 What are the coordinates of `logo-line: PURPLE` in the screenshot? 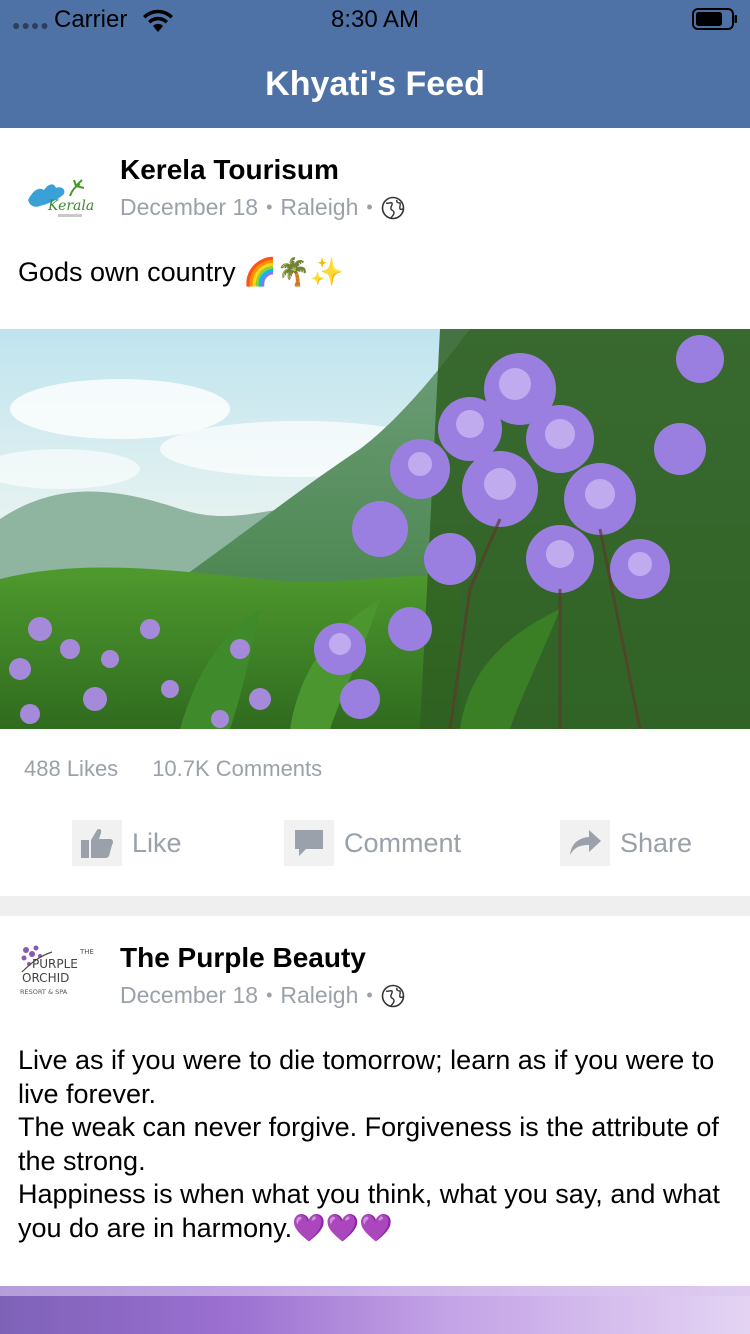 It's located at (55, 964).